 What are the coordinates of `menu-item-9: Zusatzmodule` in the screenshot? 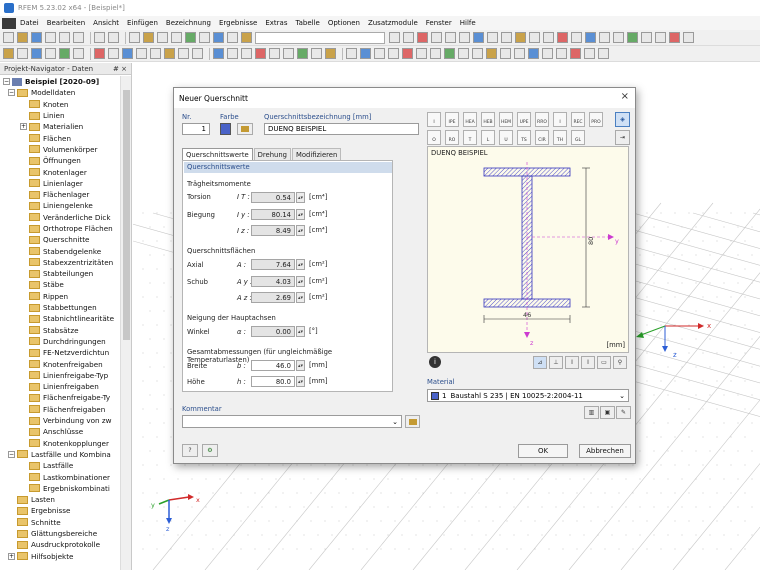 It's located at (393, 23).